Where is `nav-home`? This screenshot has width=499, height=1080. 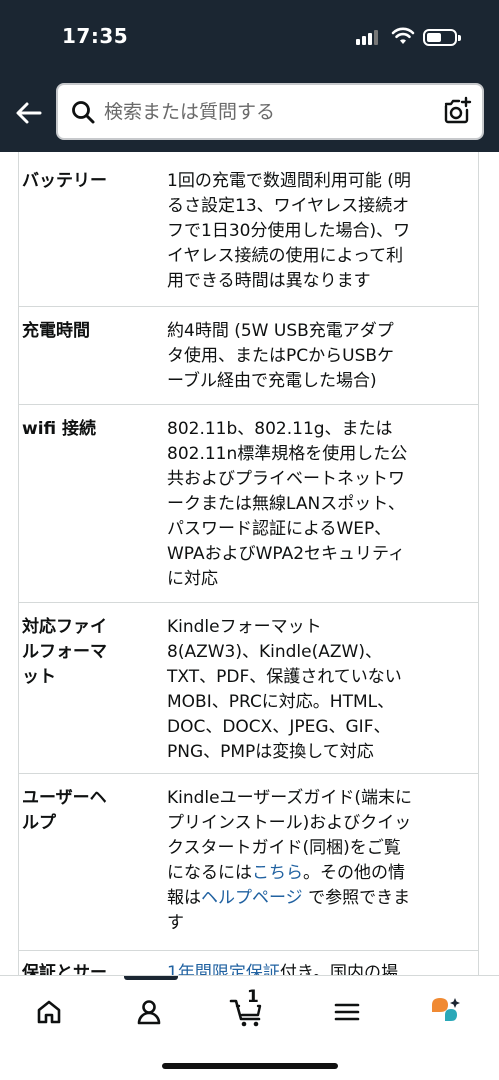
nav-home is located at coordinates (49, 1012).